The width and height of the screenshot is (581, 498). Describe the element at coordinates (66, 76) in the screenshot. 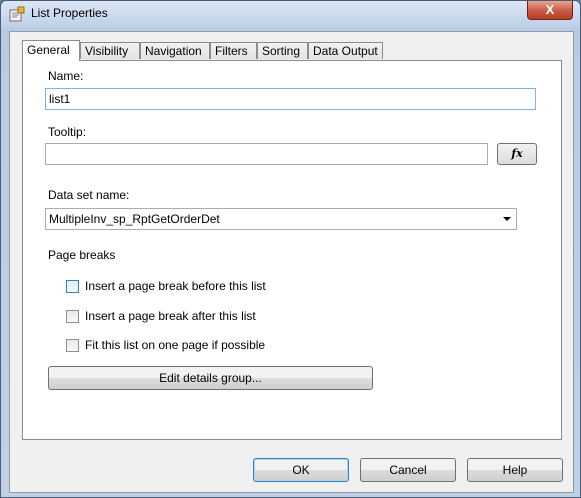

I see `name-label: Name:` at that location.